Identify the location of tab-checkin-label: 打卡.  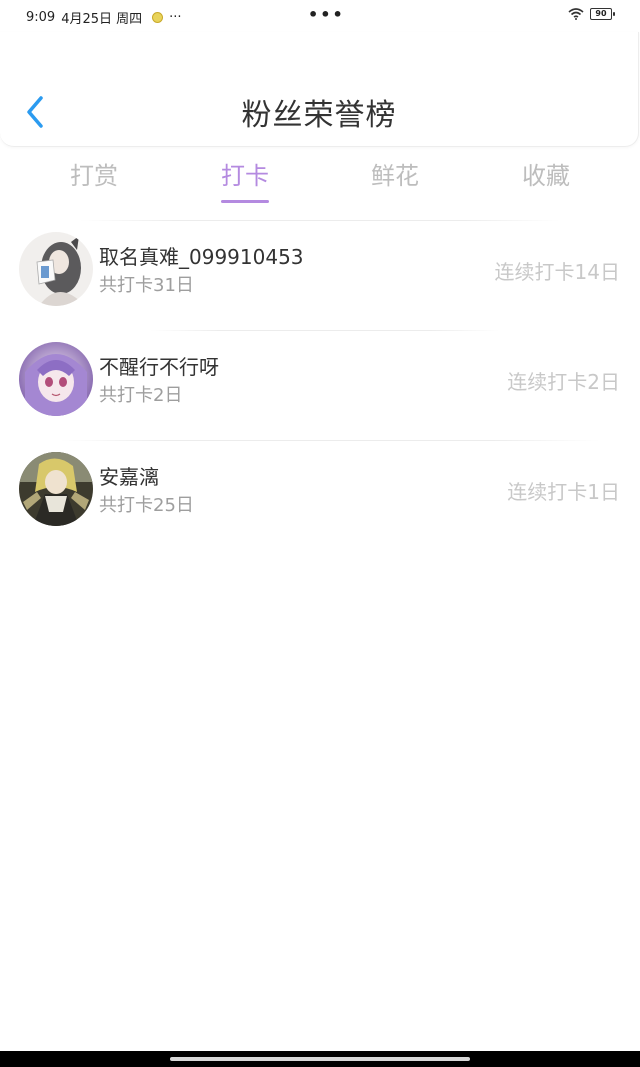
(245, 176).